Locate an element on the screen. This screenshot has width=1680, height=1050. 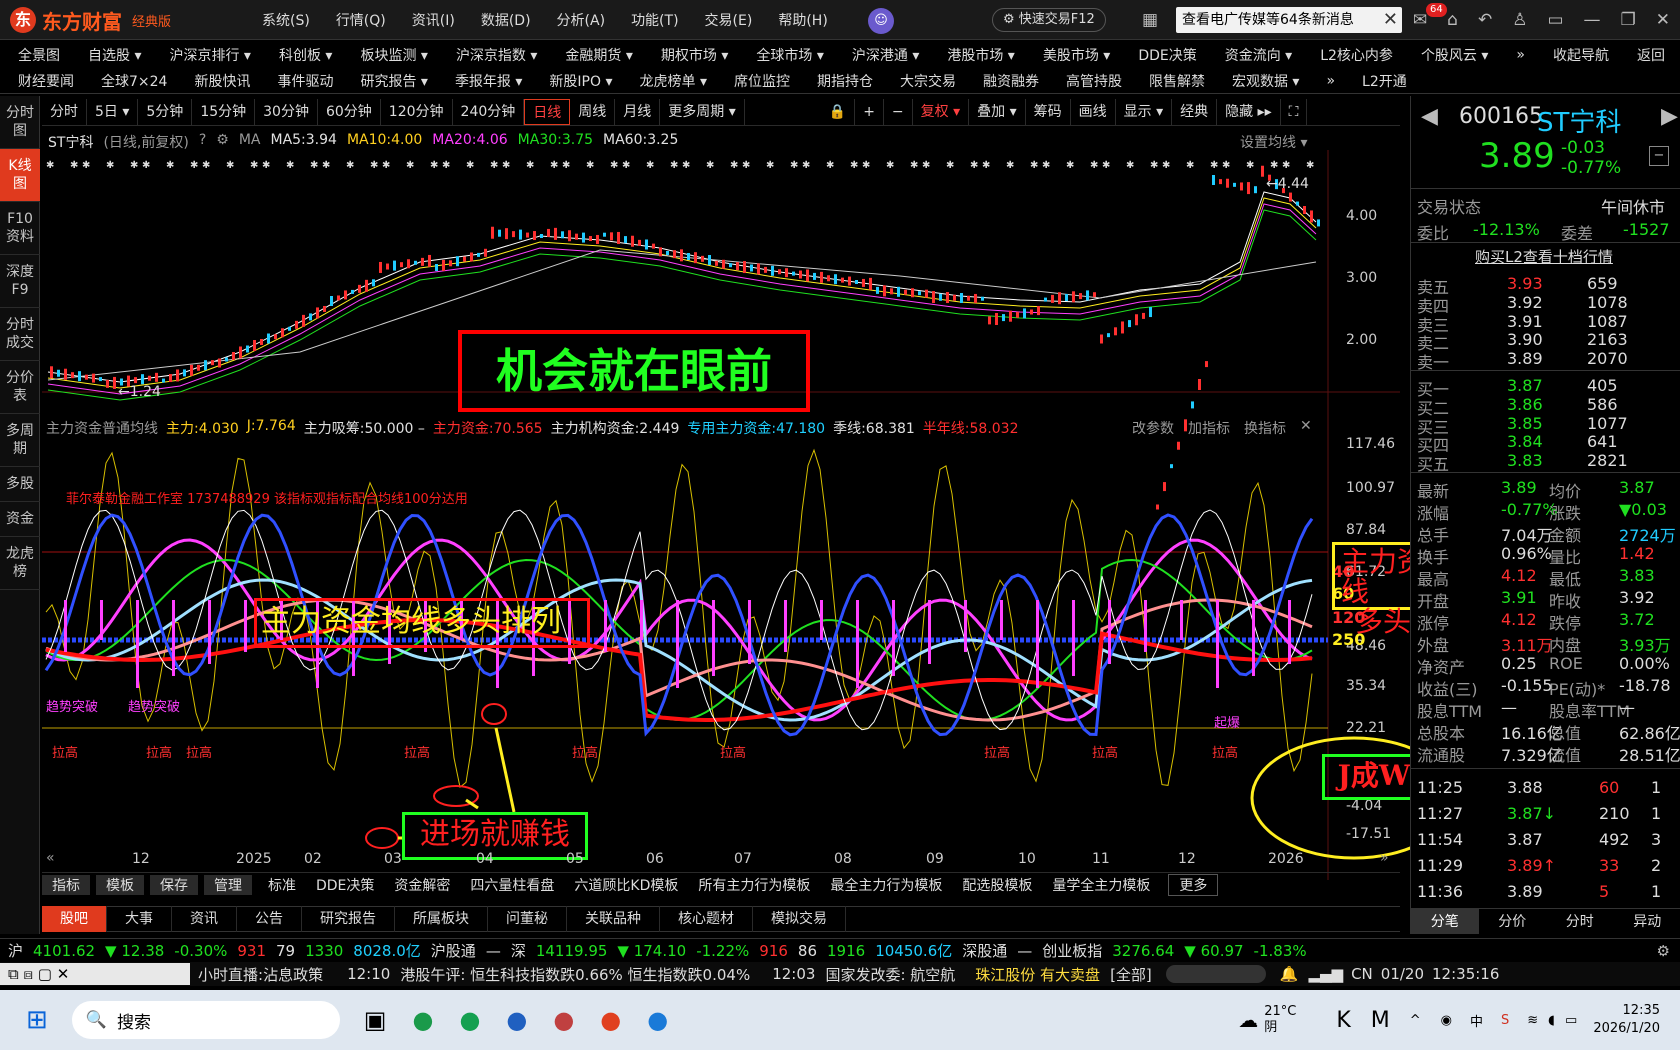
hgt-link: 沪股通 is located at coordinates (453, 950).